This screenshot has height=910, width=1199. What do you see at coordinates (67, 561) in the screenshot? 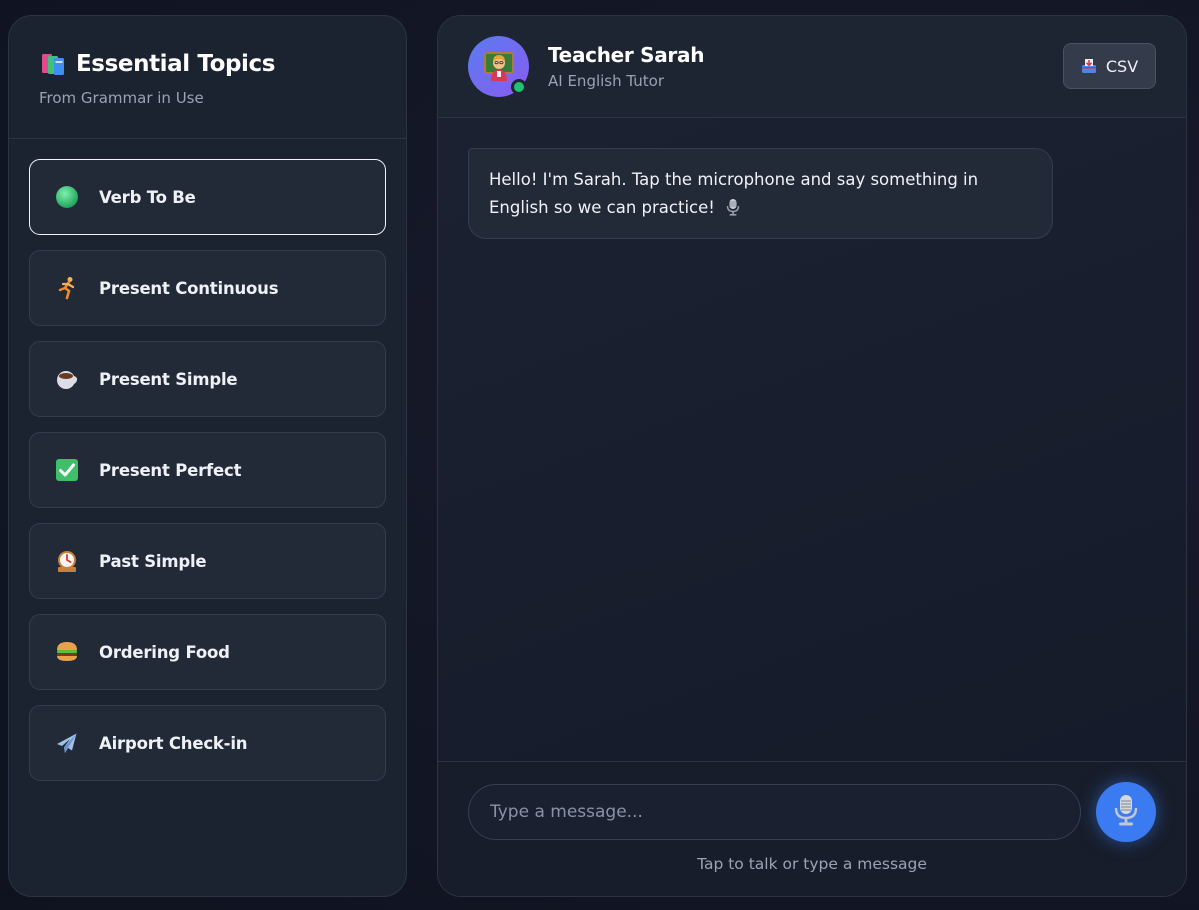
I see `mantel-clock-icon` at bounding box center [67, 561].